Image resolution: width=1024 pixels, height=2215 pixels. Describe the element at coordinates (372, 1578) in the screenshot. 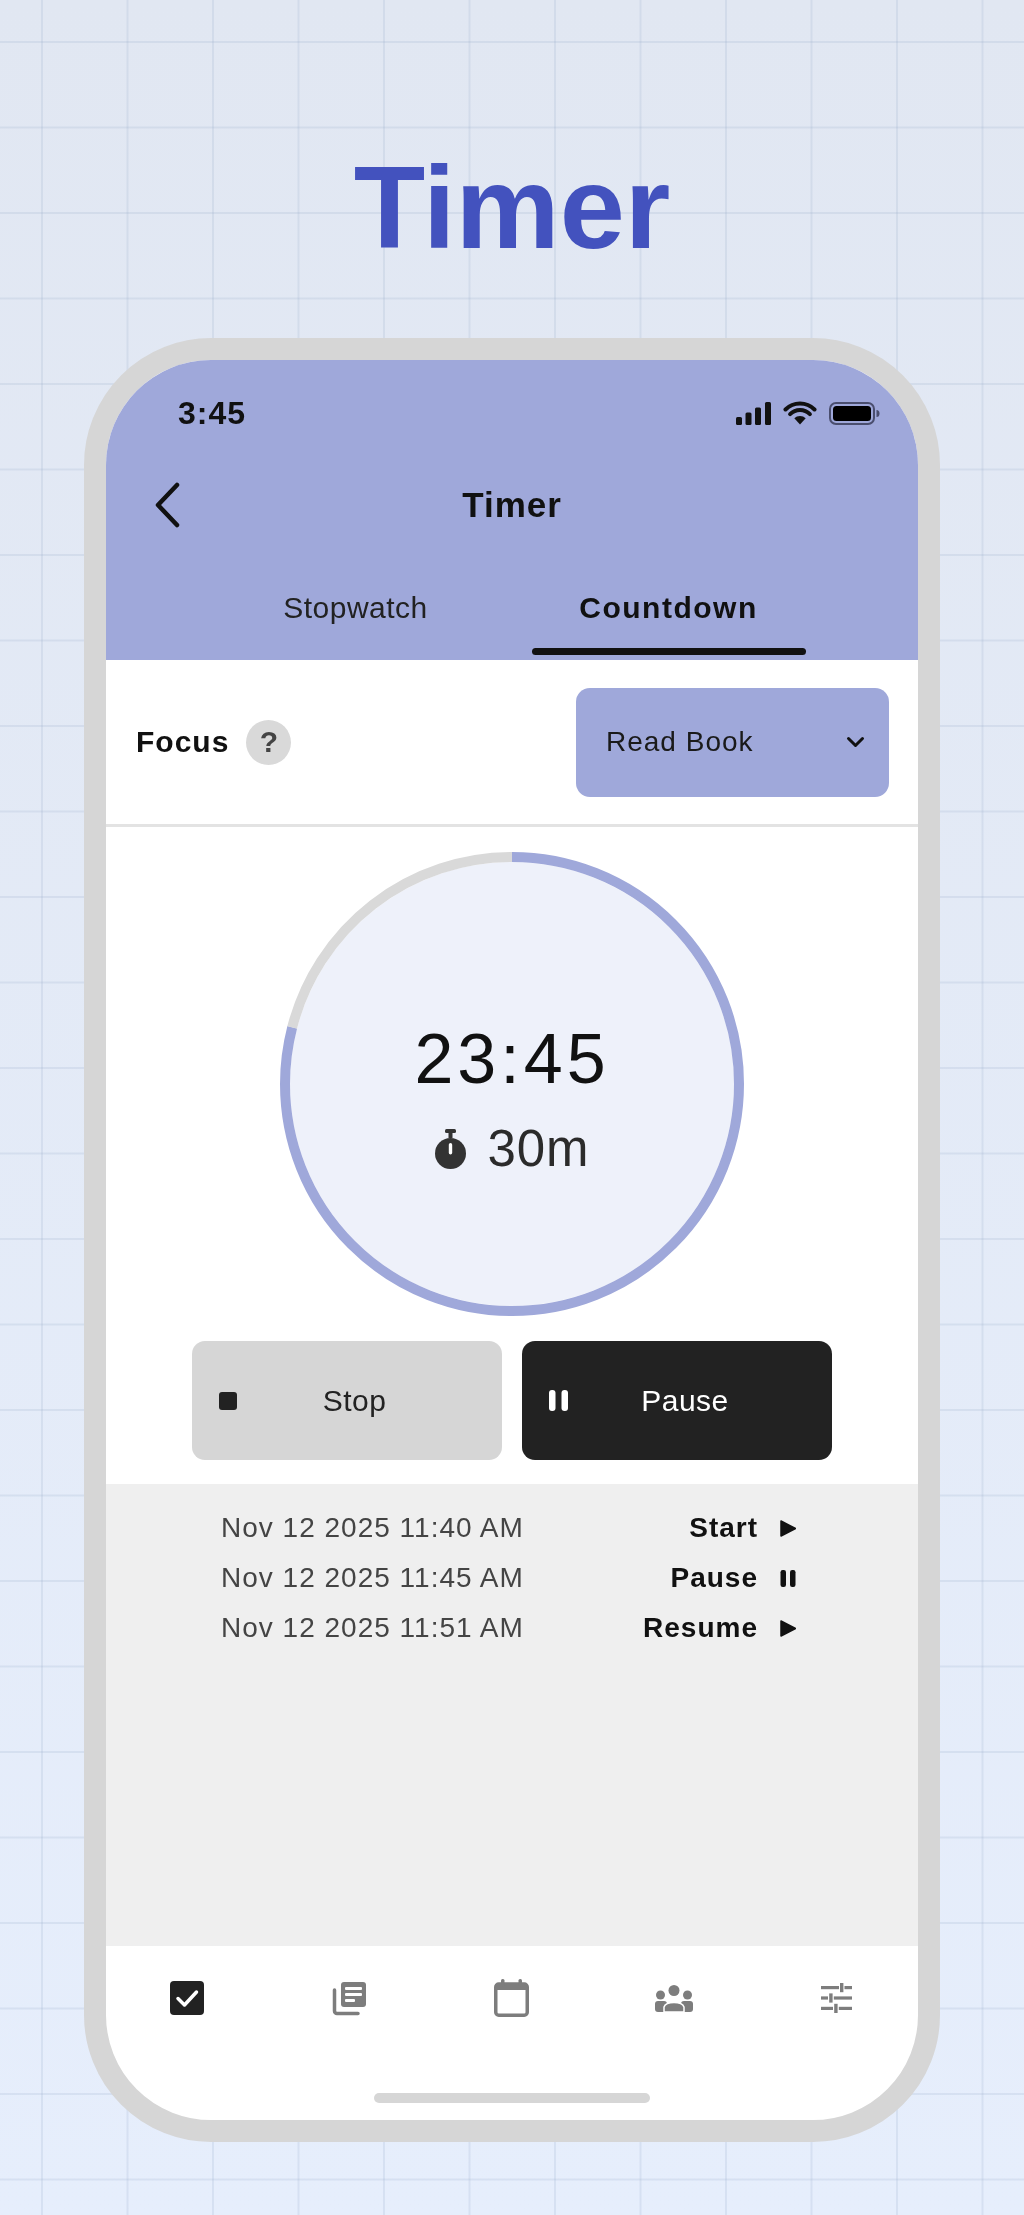

I see `log-timestamp: Nov 12 2025 11:45 AM` at that location.